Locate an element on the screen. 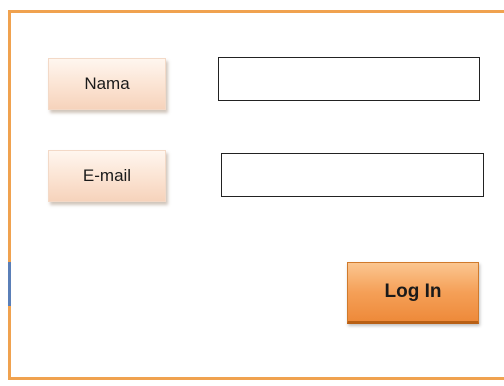 The height and width of the screenshot is (386, 504). name-input is located at coordinates (349, 79).